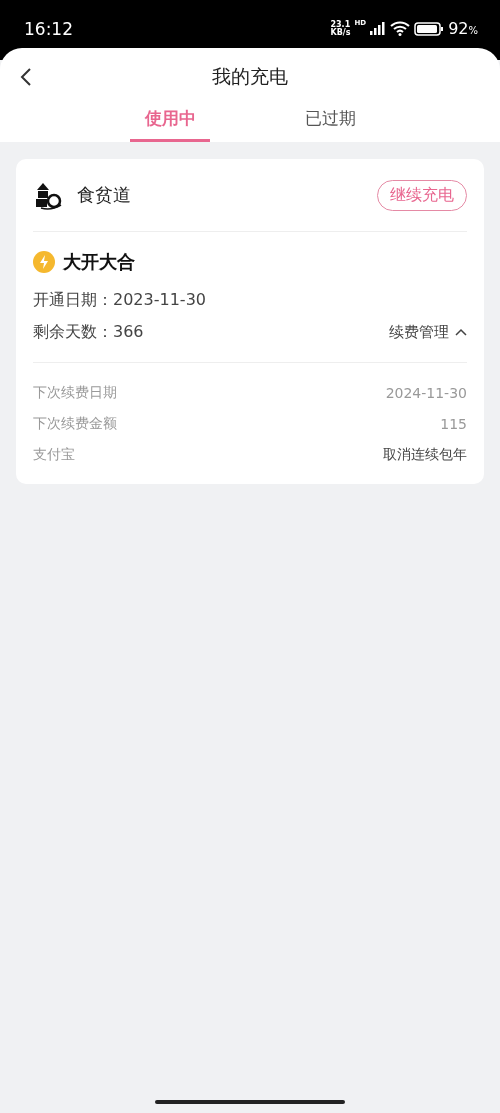 This screenshot has height=1113, width=500. I want to click on page-title: 我的充电, so click(250, 76).